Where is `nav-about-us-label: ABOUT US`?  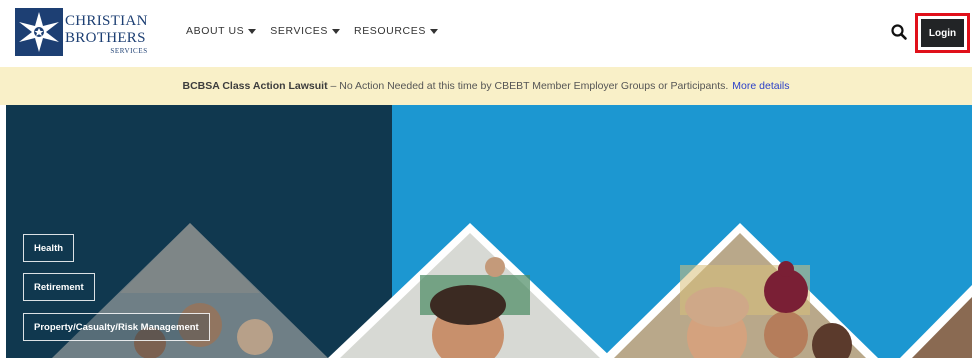
nav-about-us-label: ABOUT US is located at coordinates (215, 31).